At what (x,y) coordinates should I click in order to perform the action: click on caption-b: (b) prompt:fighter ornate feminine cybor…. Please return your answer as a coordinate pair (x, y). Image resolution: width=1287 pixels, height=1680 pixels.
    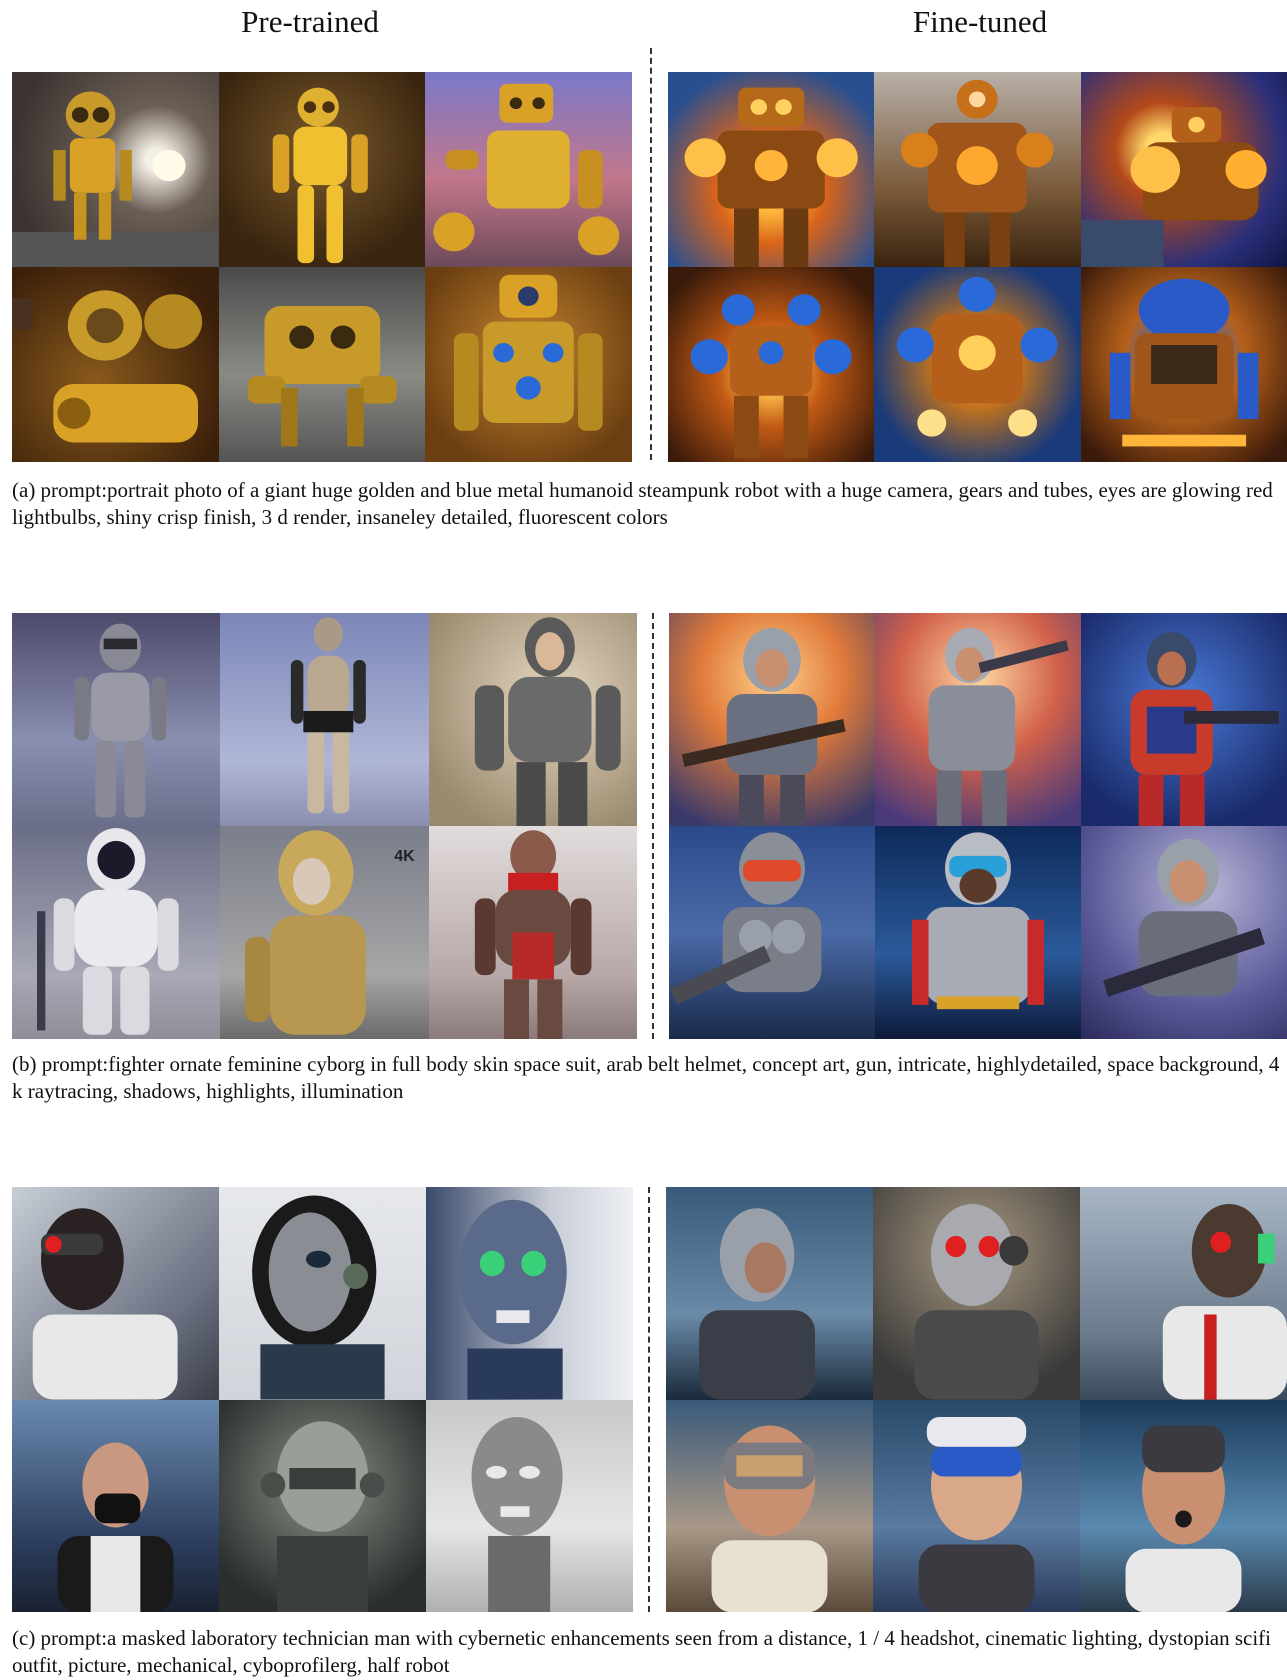
    Looking at the image, I should click on (646, 1077).